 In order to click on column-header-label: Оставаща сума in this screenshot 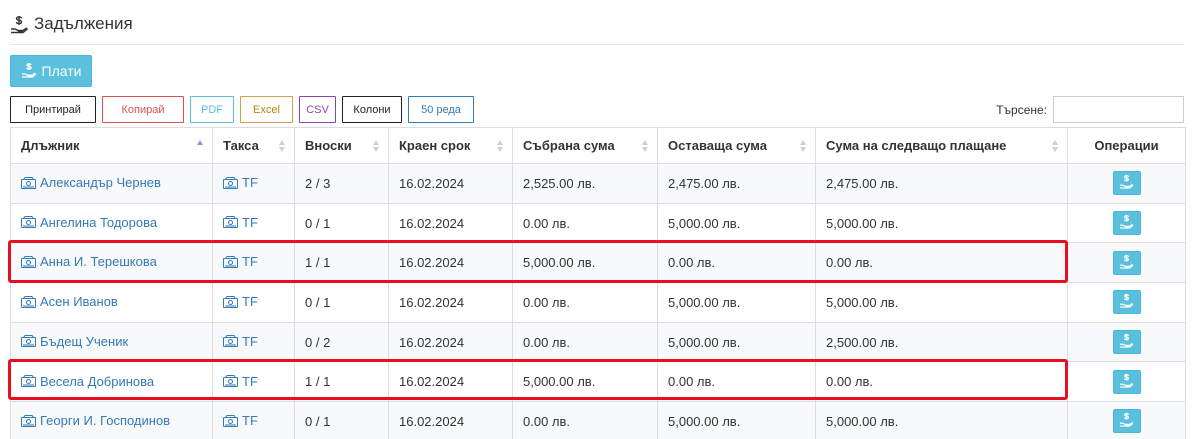, I will do `click(717, 145)`.